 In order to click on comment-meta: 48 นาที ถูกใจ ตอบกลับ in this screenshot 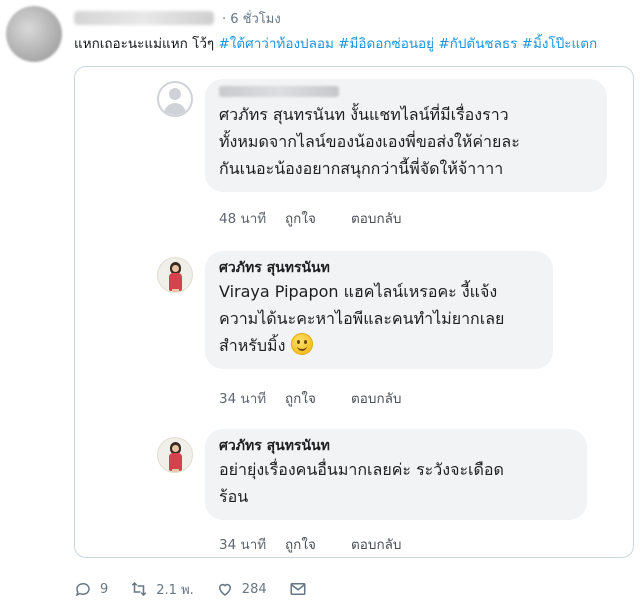, I will do `click(310, 218)`.